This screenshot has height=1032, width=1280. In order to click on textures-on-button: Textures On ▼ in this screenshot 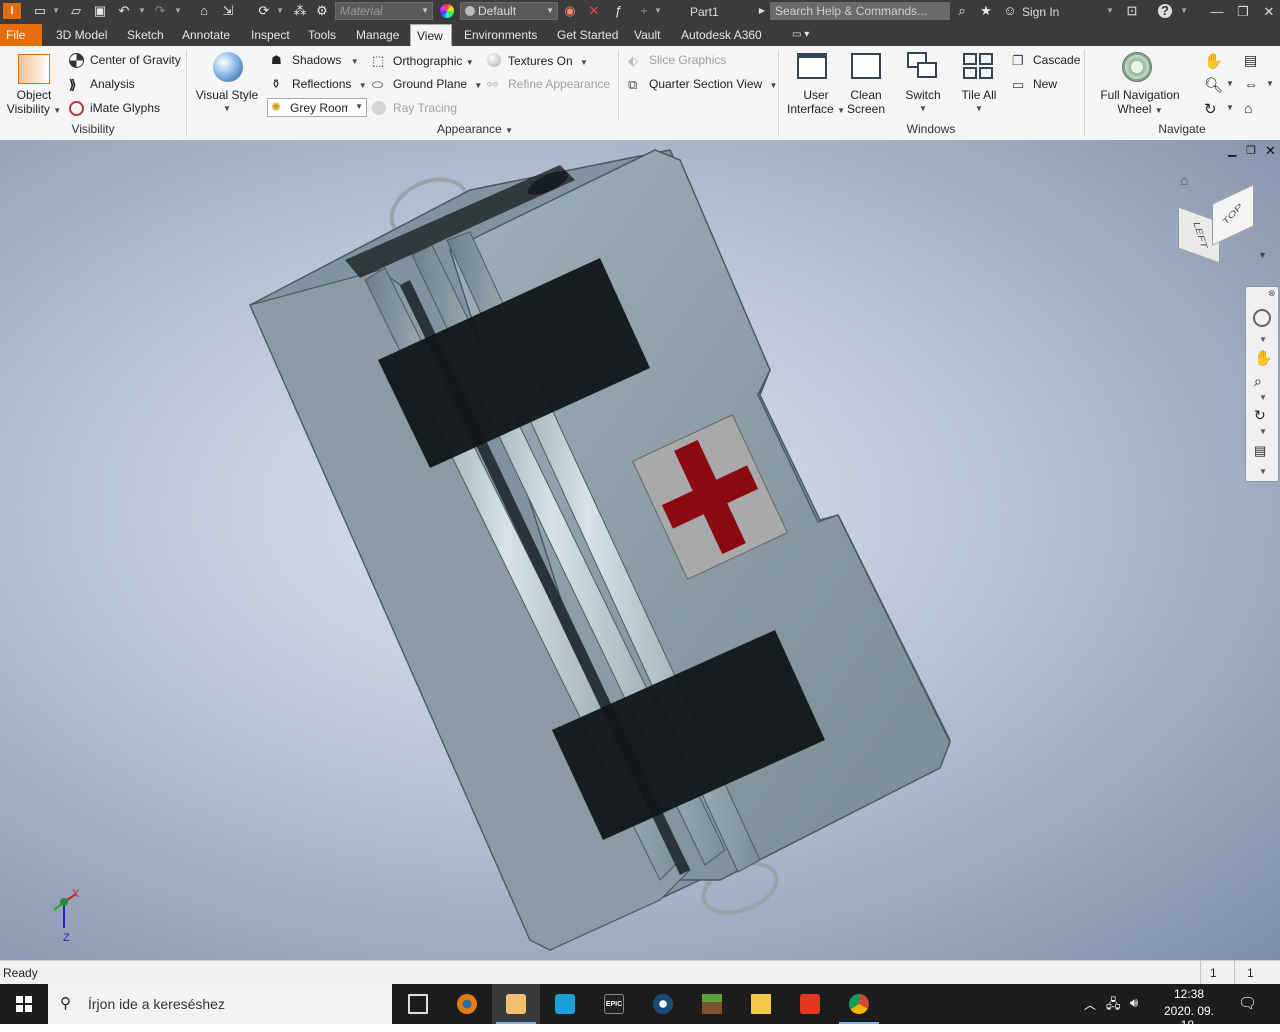, I will do `click(548, 62)`.